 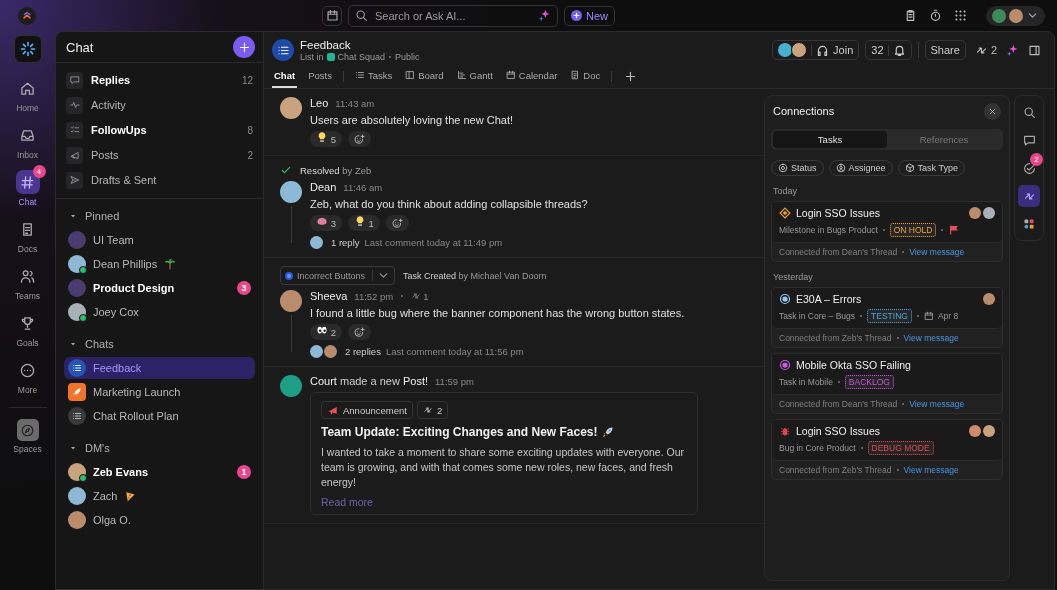 What do you see at coordinates (320, 76) in the screenshot?
I see `view-tab: Posts` at bounding box center [320, 76].